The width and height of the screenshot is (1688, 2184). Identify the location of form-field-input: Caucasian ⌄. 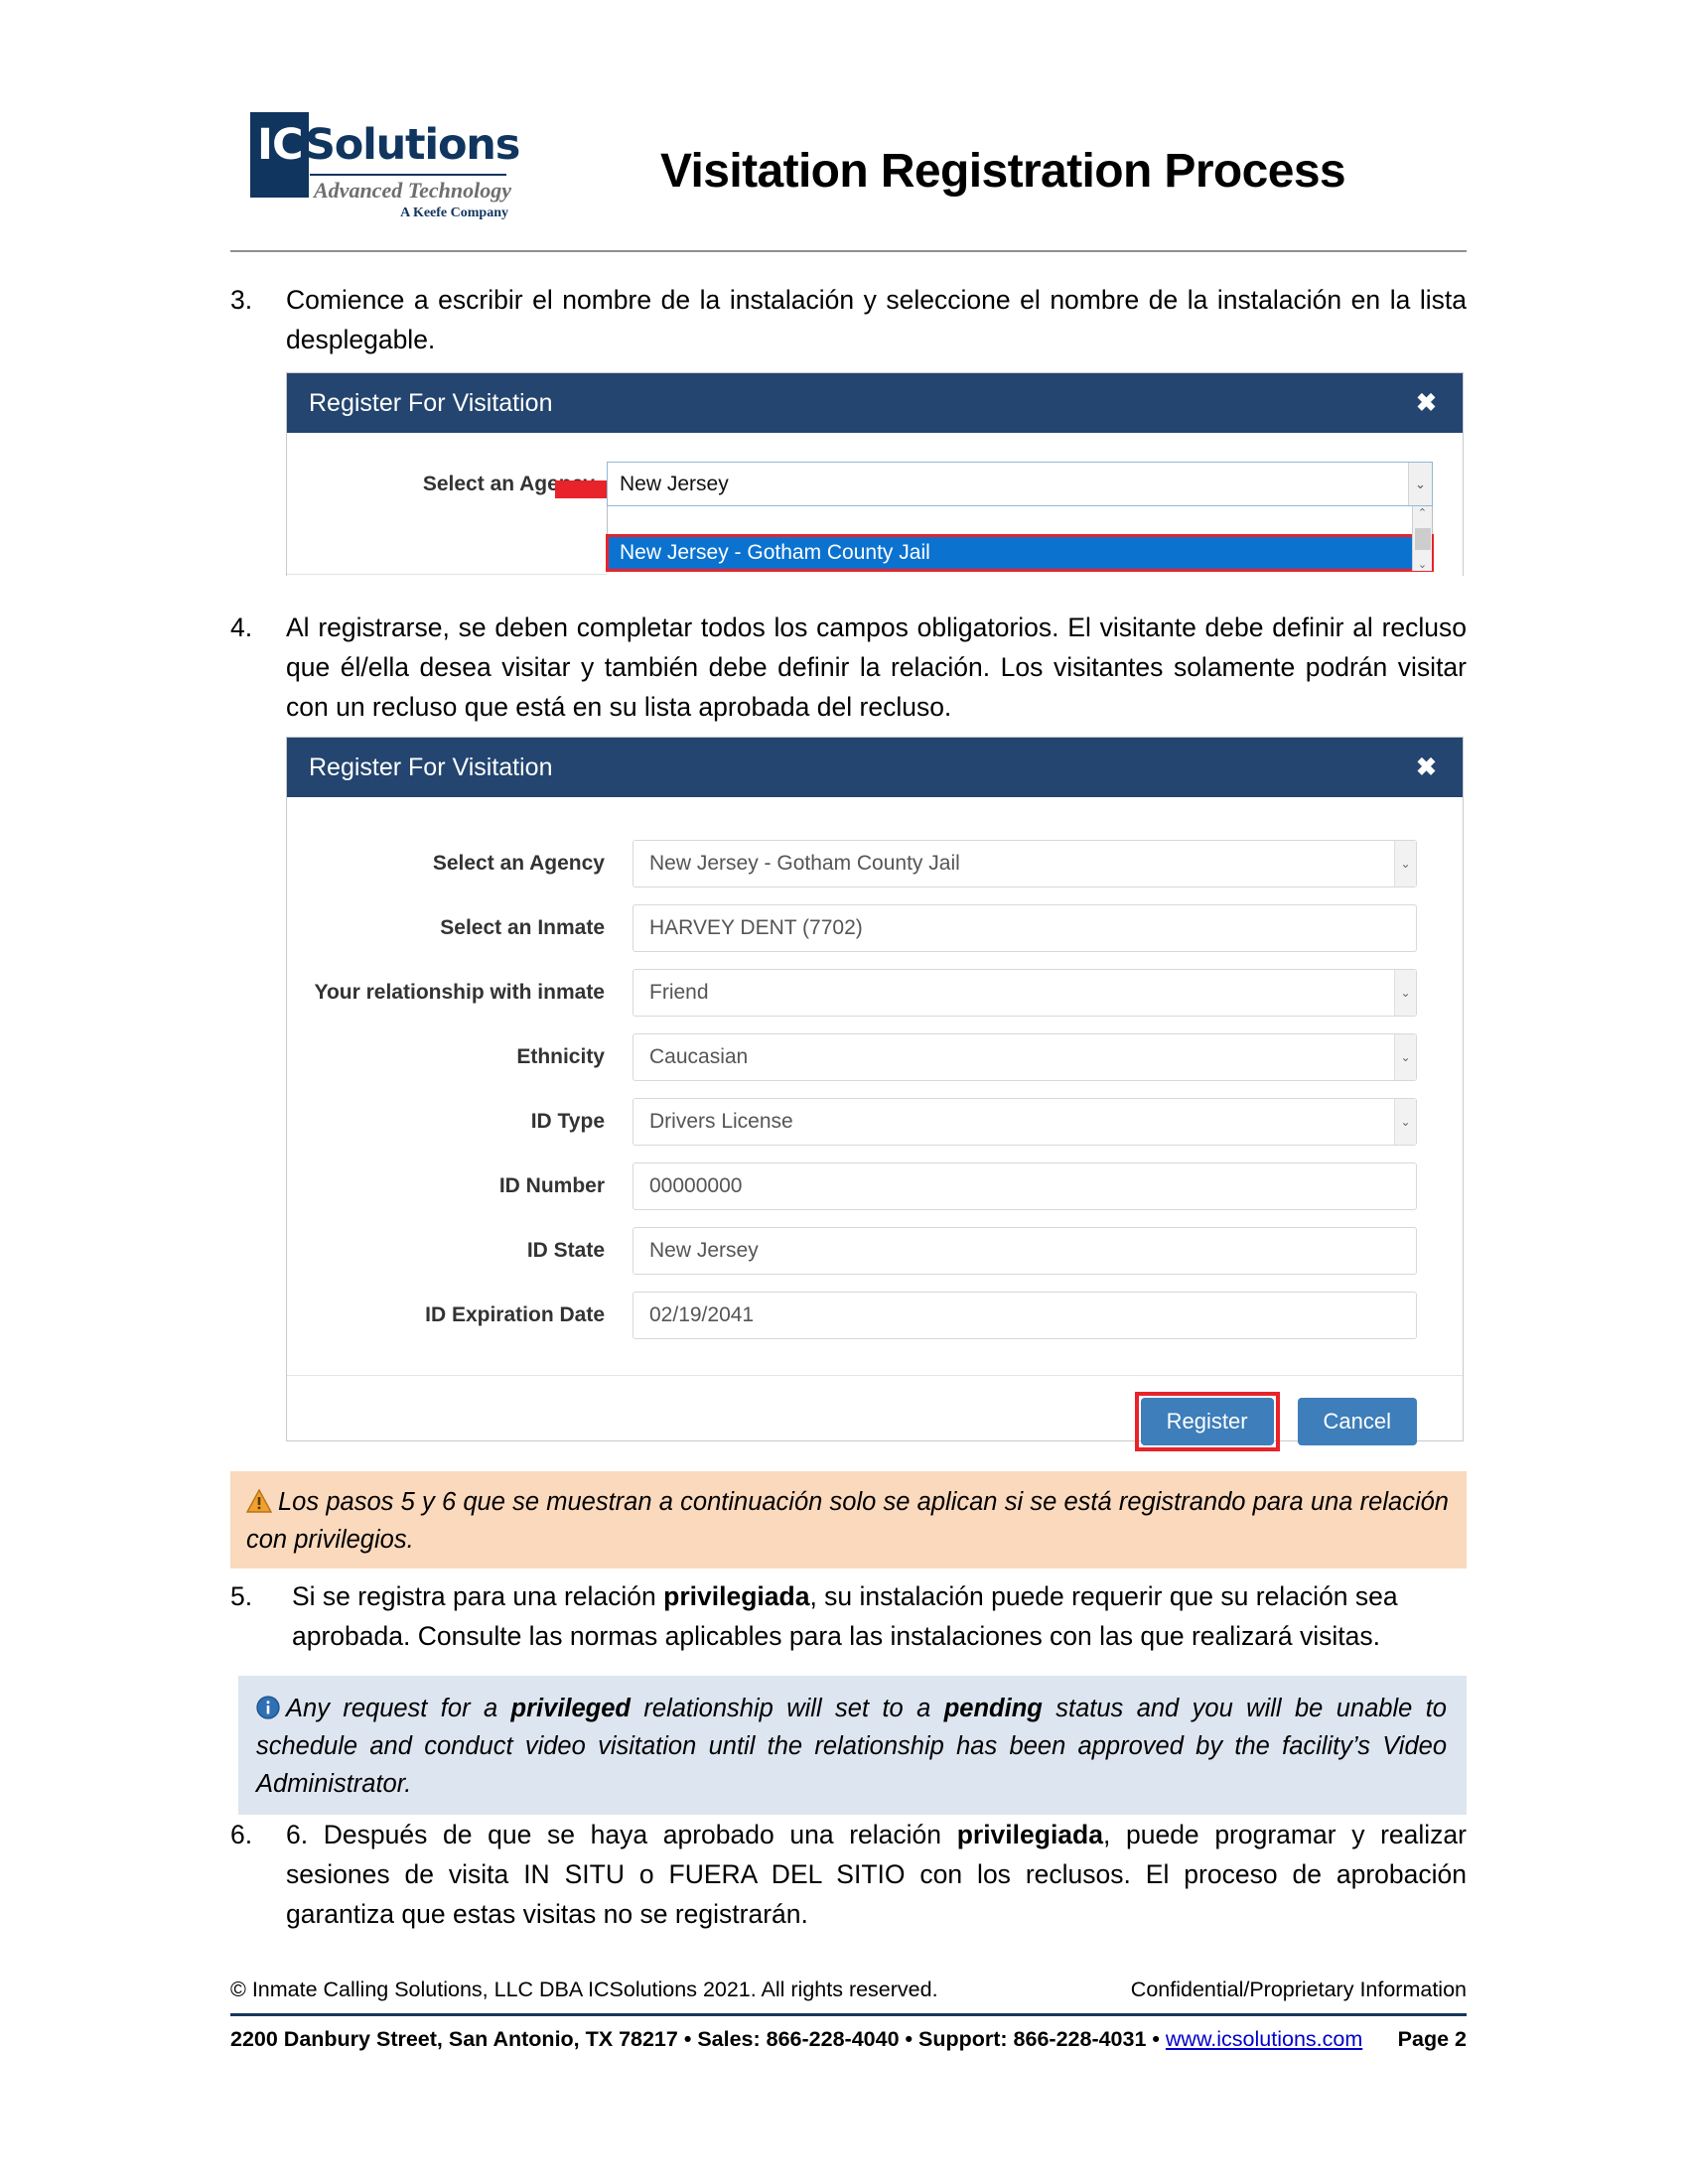
(1025, 1056).